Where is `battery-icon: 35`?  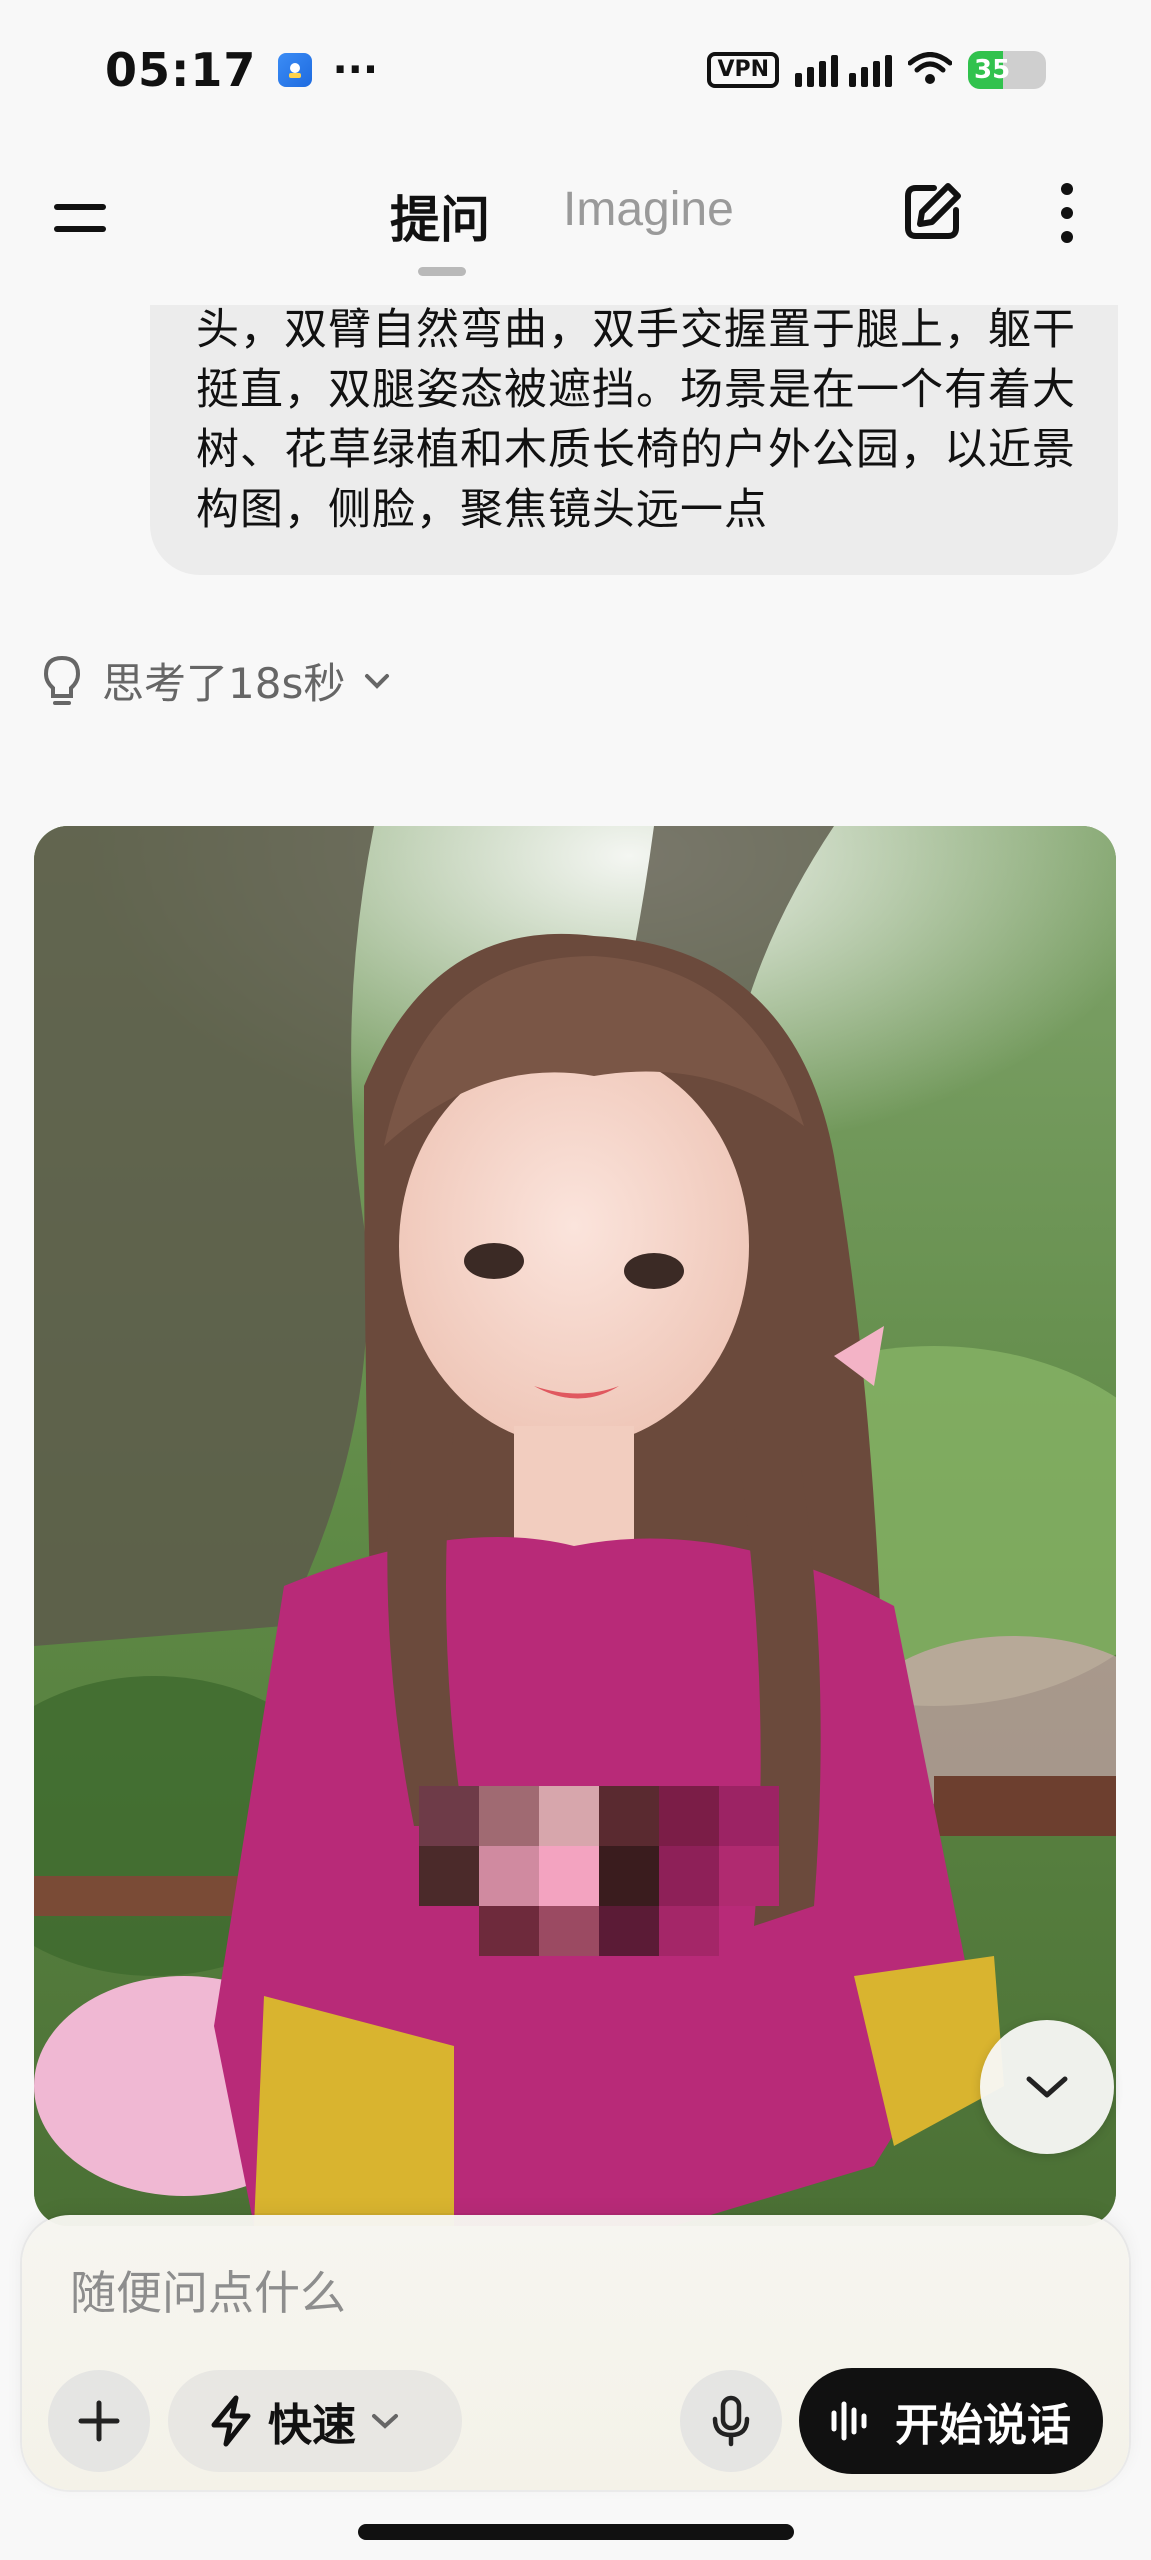
battery-icon: 35 is located at coordinates (1007, 70).